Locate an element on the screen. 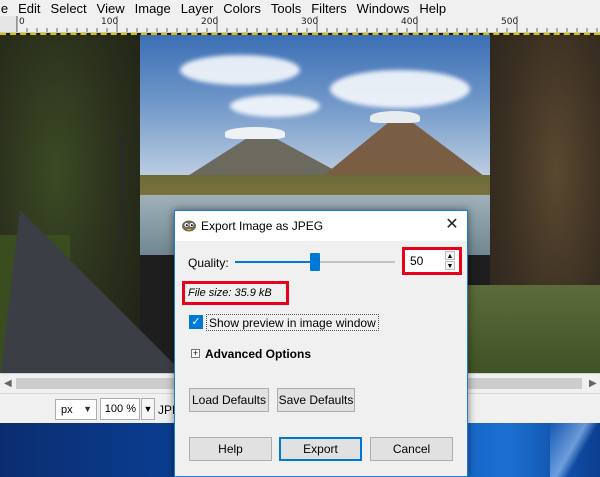  unit-select: px ▼ is located at coordinates (76, 409).